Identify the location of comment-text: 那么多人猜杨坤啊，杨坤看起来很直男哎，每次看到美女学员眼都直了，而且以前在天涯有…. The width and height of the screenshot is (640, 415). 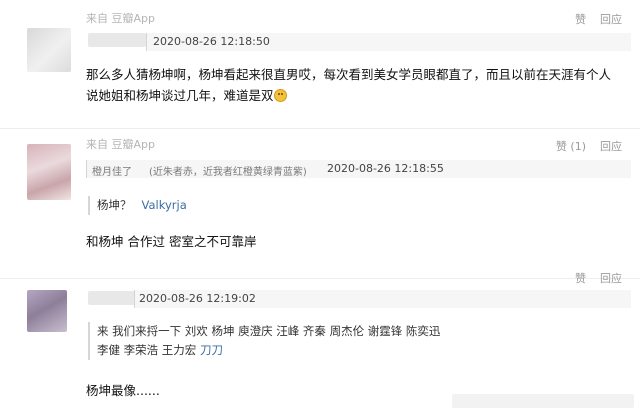
(349, 85).